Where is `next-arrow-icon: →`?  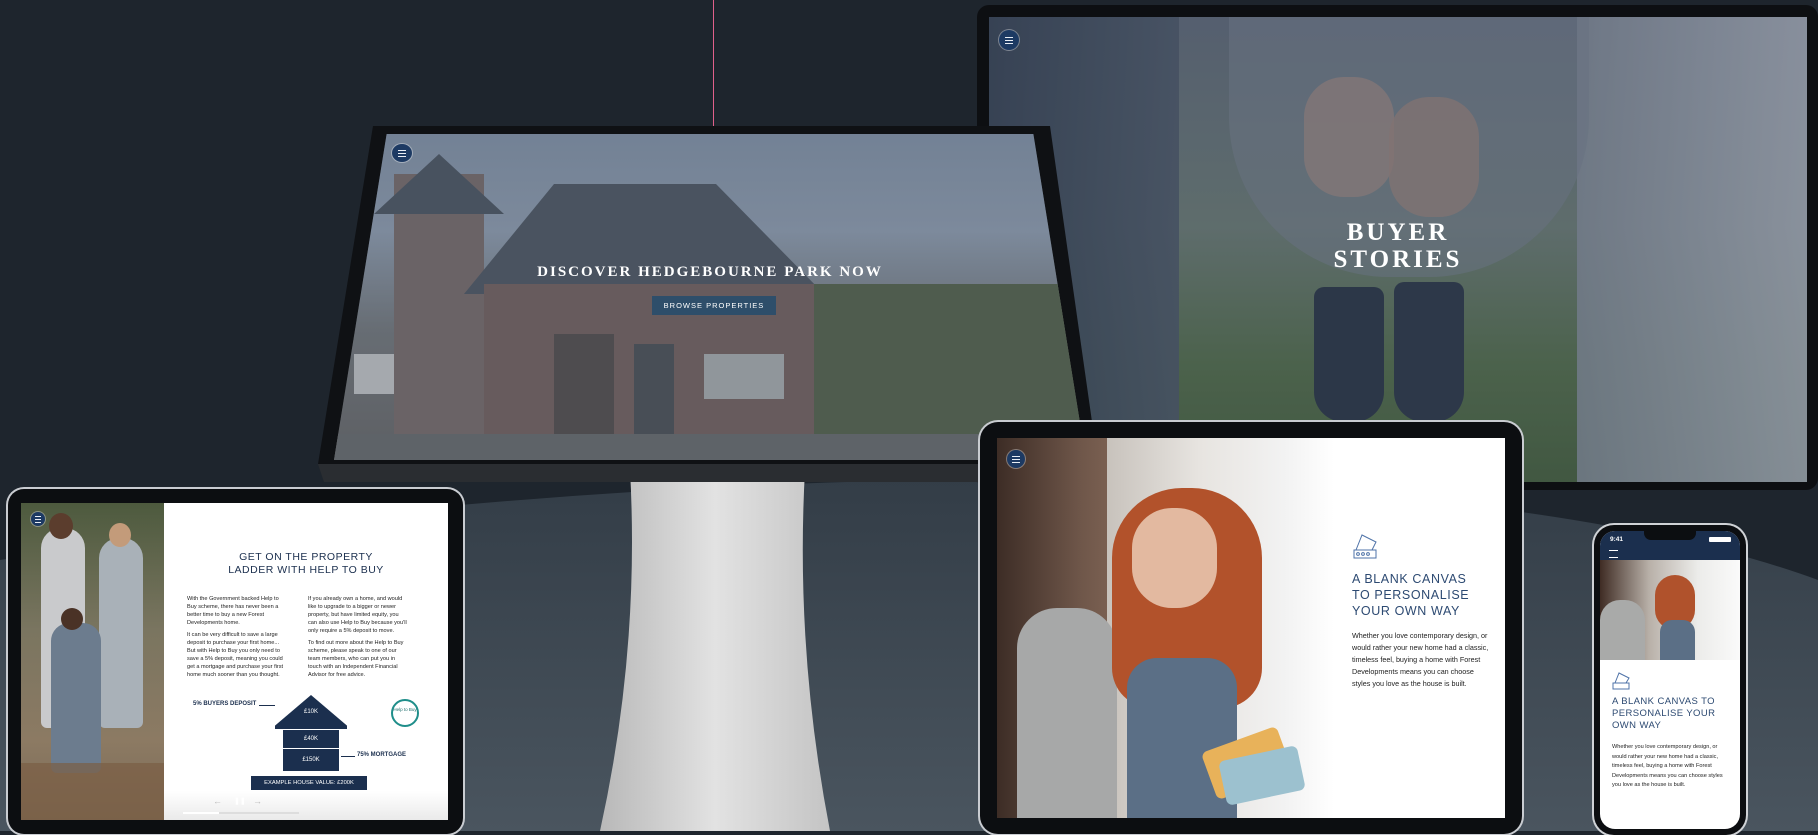 next-arrow-icon: → is located at coordinates (257, 801).